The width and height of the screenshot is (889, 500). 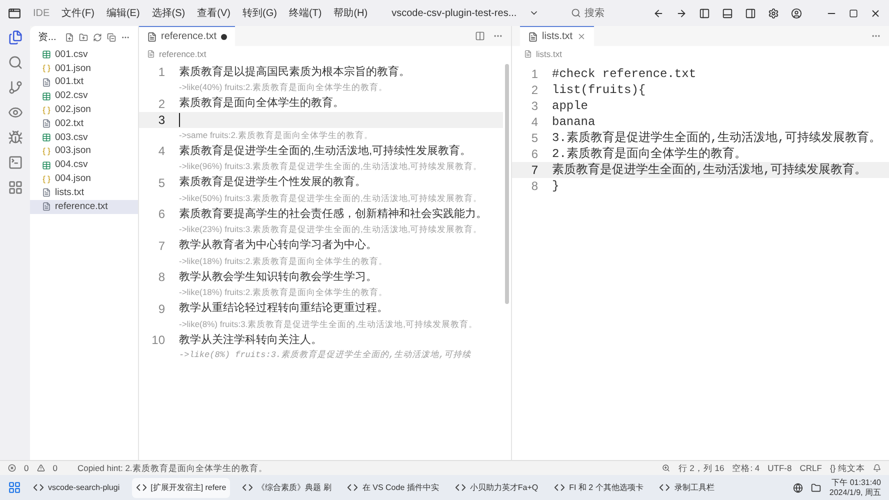 I want to click on bell-icon, so click(x=877, y=468).